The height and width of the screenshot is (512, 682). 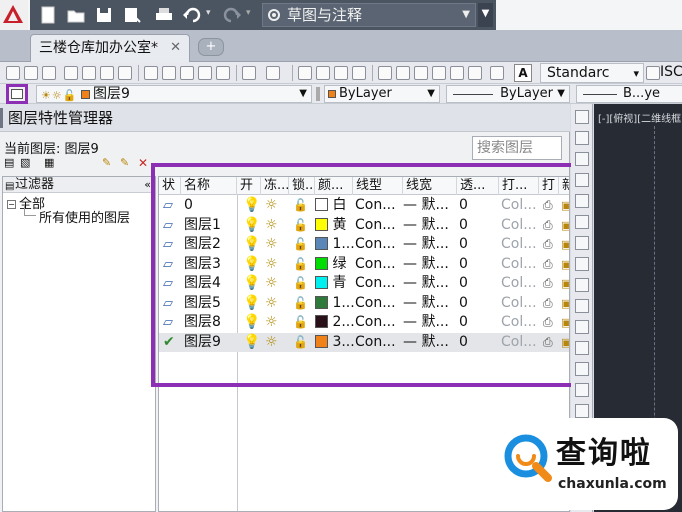 I want to click on filter-tree-header: ▤ 过滤器 «, so click(x=79, y=185).